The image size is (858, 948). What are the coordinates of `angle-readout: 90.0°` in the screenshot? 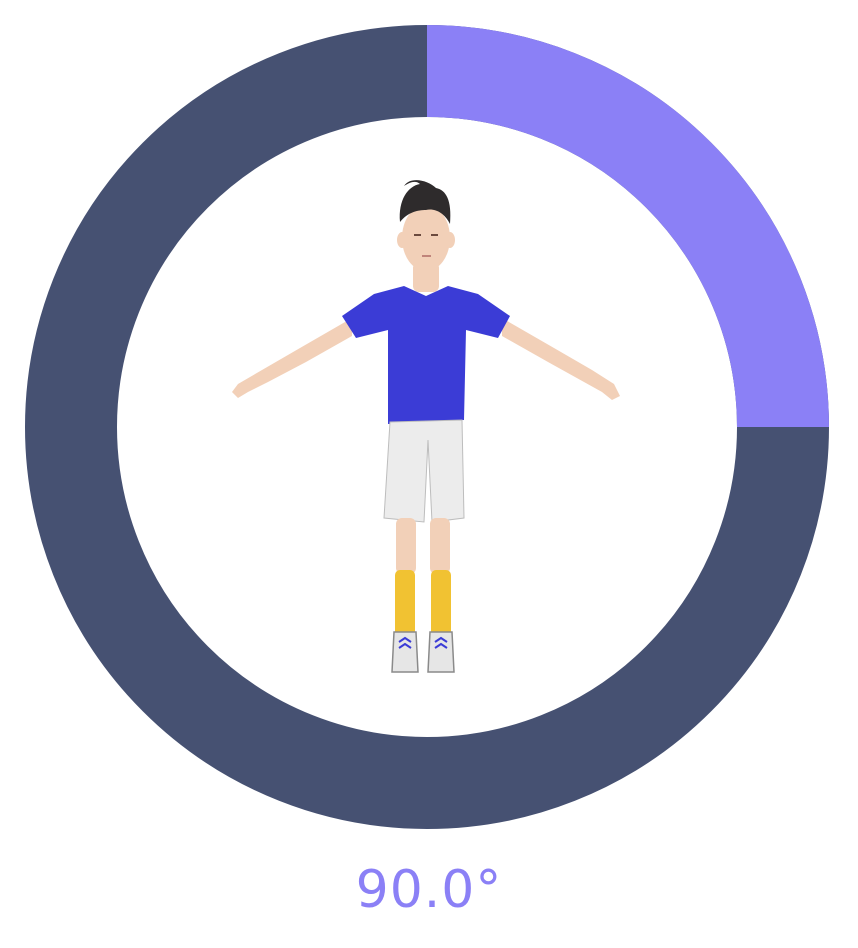 It's located at (429, 890).